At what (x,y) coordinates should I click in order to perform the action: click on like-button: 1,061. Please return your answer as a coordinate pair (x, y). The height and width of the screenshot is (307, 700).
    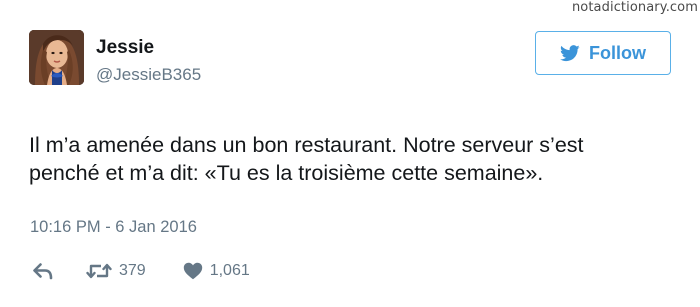
    Looking at the image, I should click on (216, 271).